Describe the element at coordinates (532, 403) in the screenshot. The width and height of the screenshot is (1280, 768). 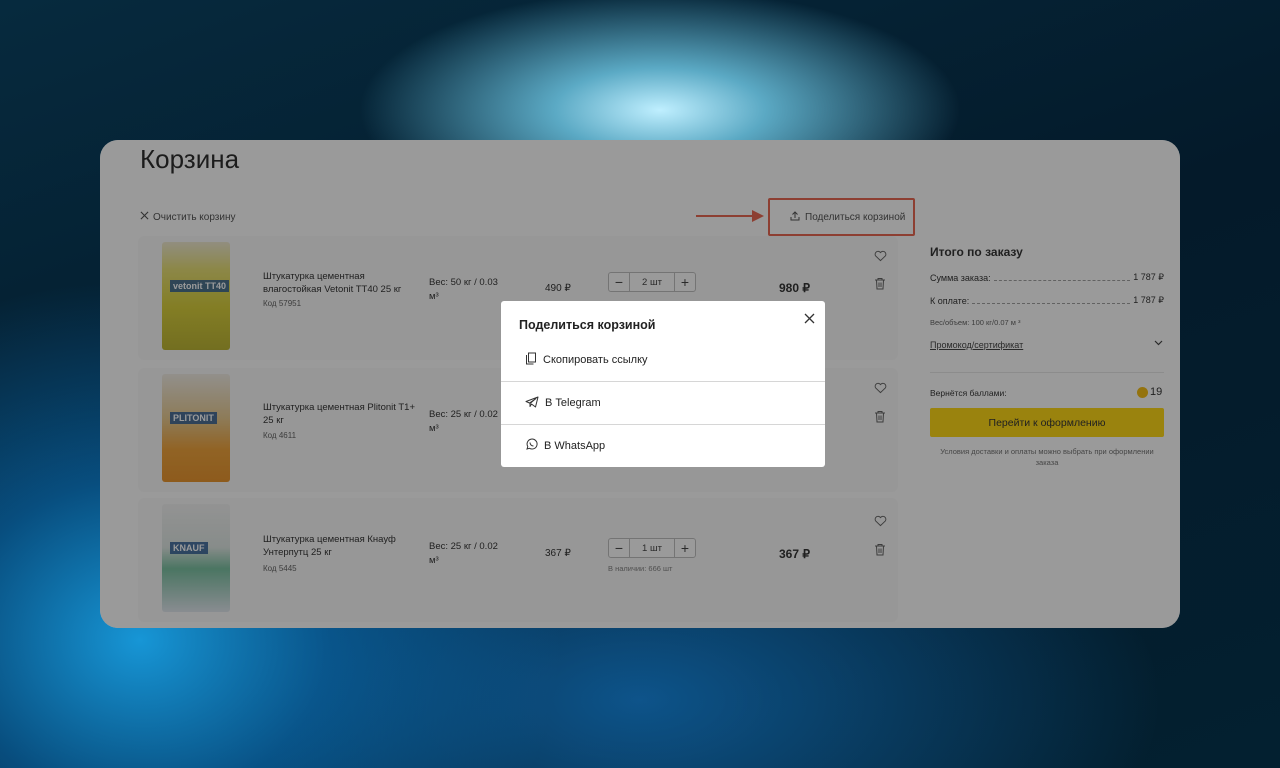
I see `telegram-icon` at that location.